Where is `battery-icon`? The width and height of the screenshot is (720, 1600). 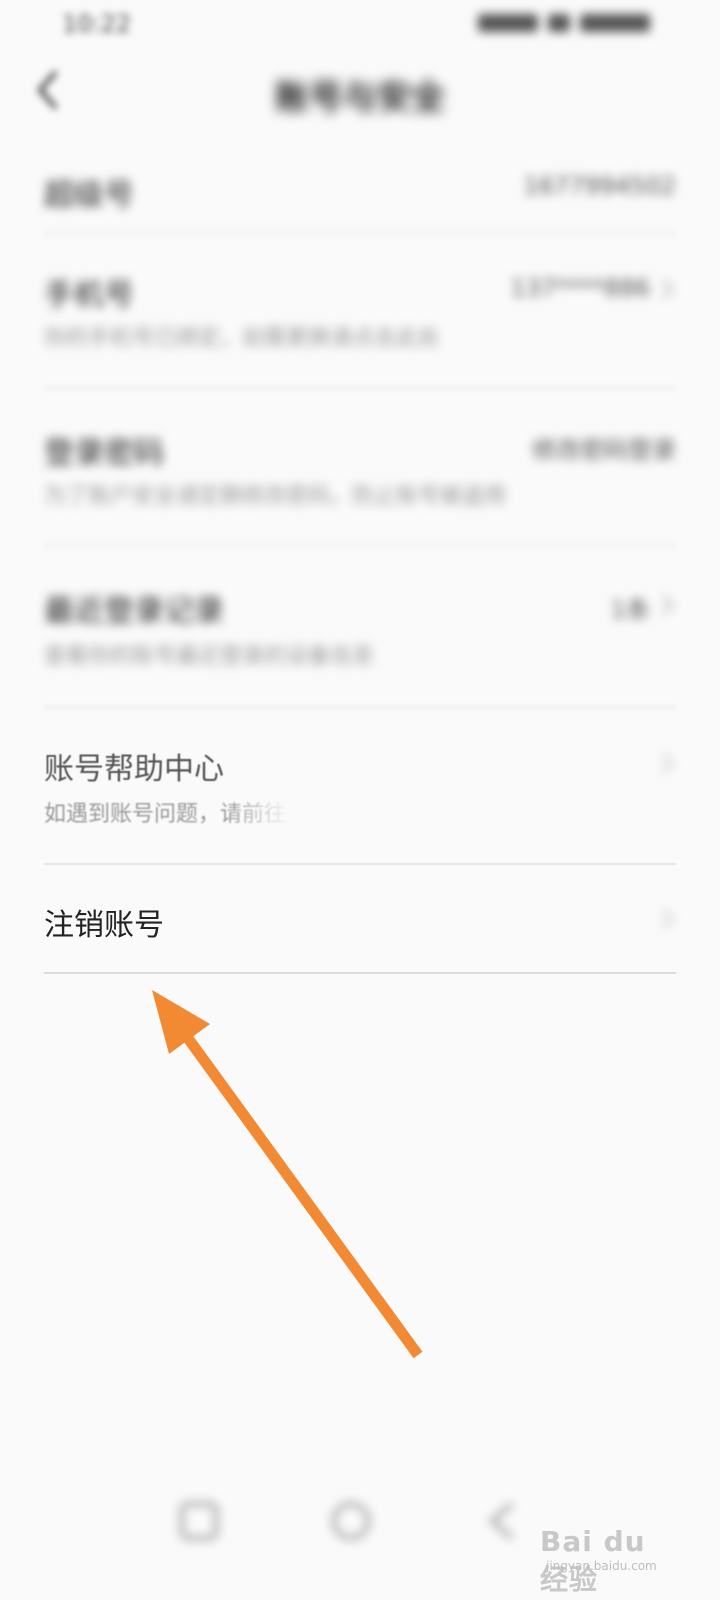 battery-icon is located at coordinates (615, 23).